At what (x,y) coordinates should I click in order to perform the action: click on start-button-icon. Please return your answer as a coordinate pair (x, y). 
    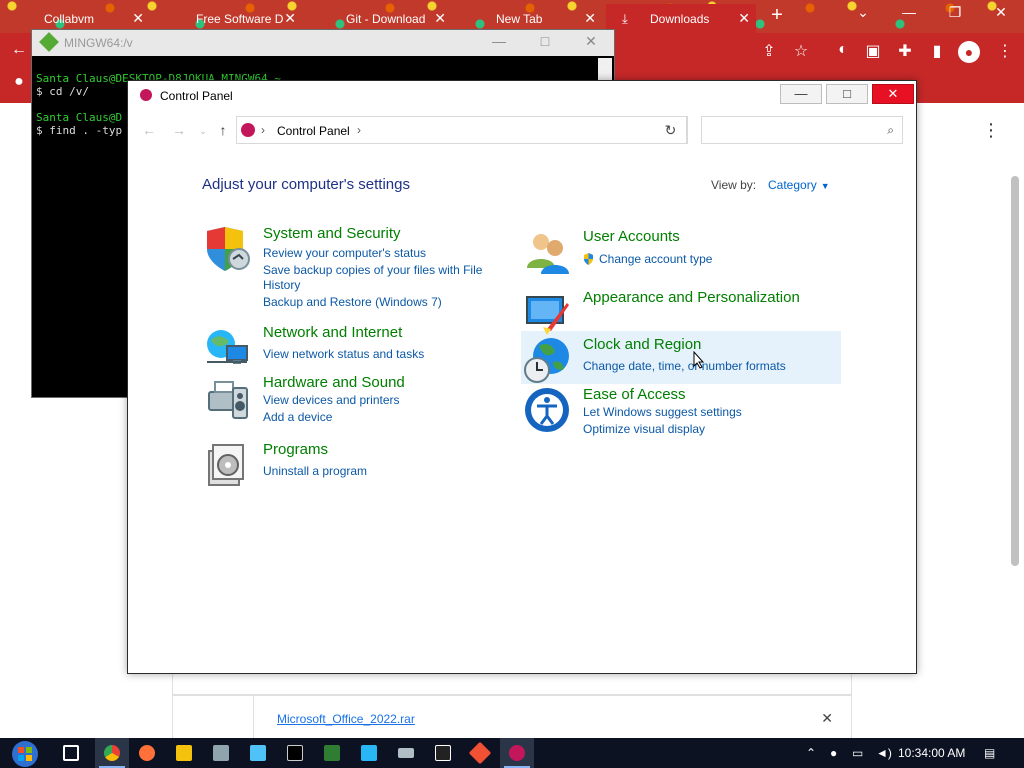
    Looking at the image, I should click on (25, 754).